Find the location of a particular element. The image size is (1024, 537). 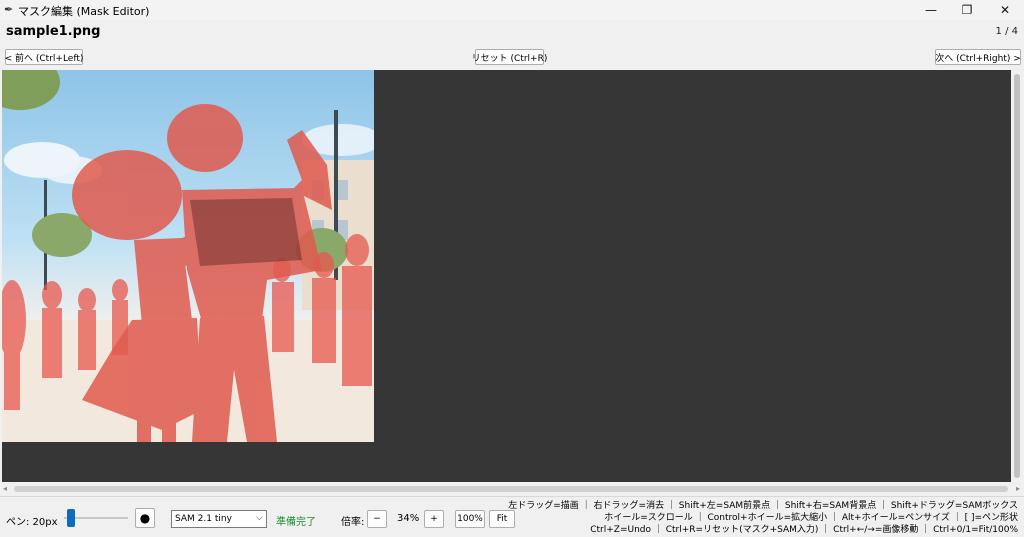

vertical-scrollbar is located at coordinates (1017, 276).